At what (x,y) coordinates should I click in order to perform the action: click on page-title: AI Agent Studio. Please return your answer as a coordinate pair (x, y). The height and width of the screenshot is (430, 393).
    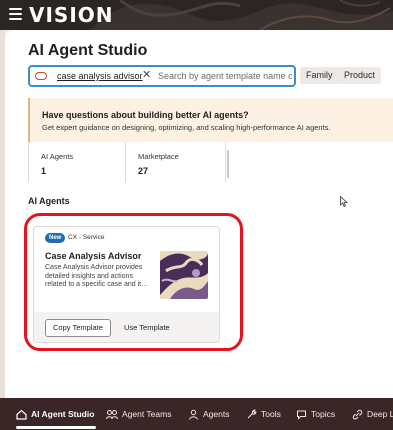
    Looking at the image, I should click on (88, 50).